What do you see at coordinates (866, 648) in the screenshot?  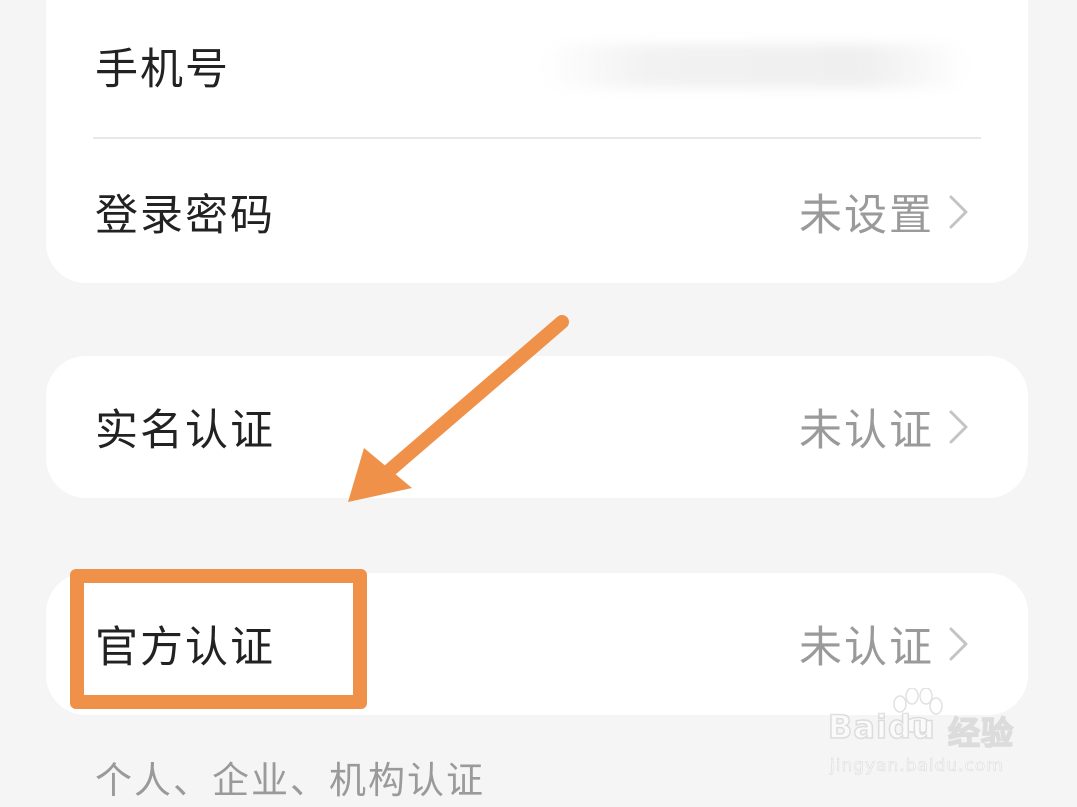 I see `official-verification-status: 未认证` at bounding box center [866, 648].